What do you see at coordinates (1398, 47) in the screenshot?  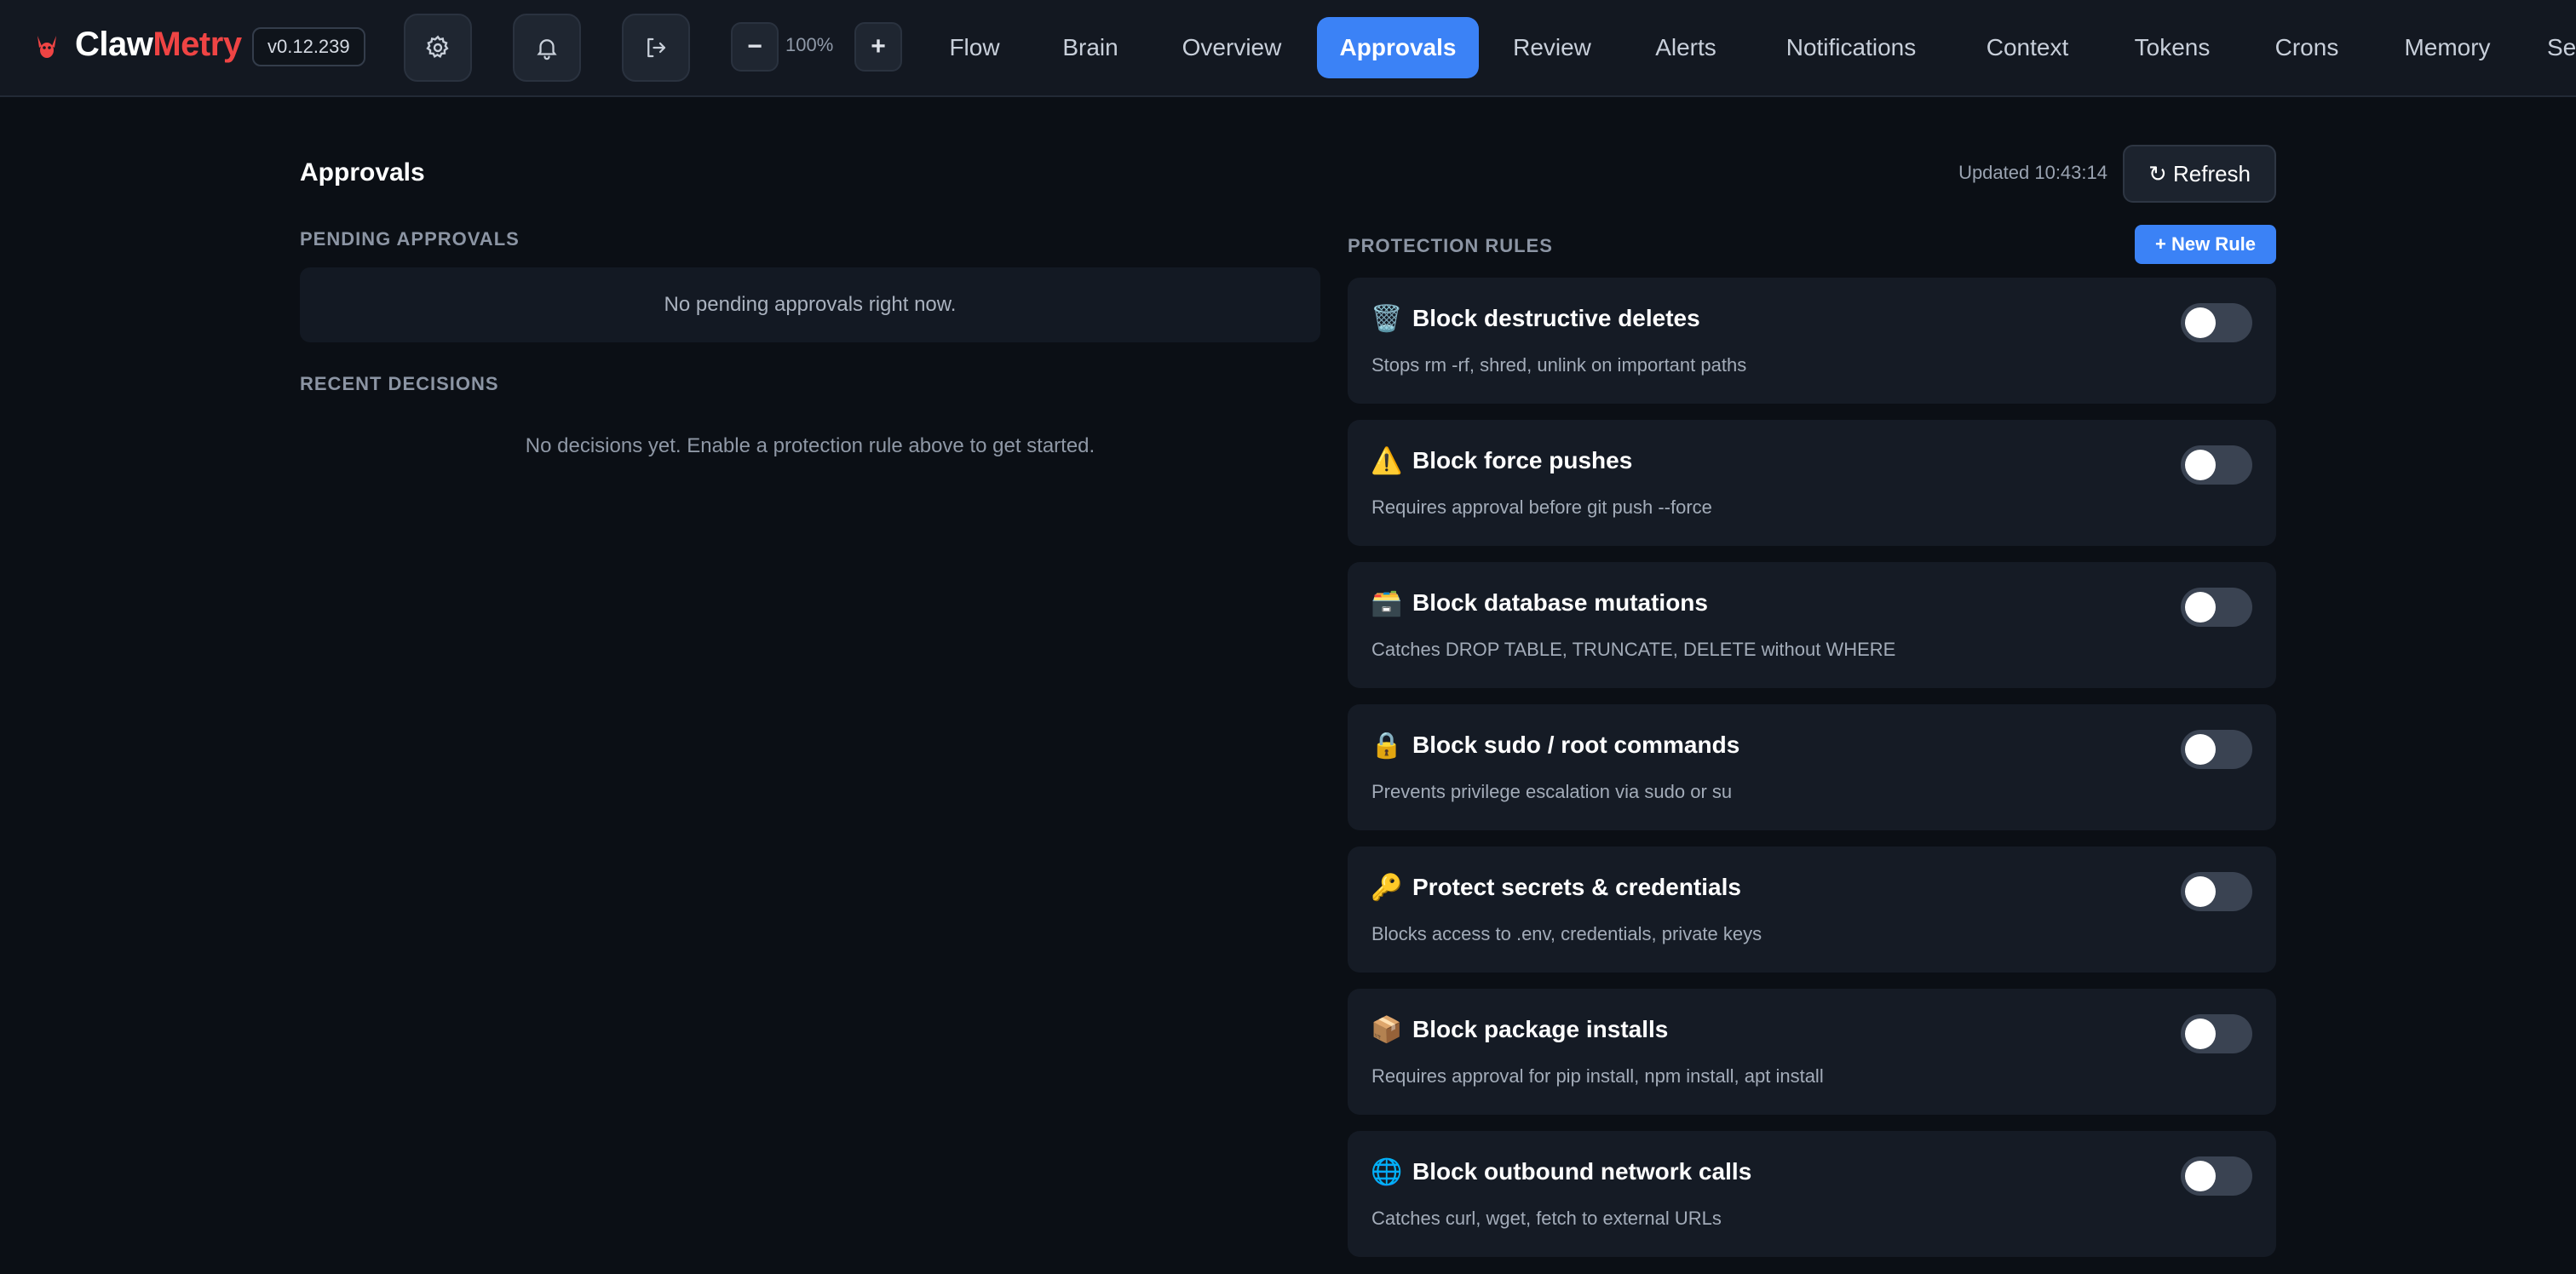 I see `tab-approvals: Approvals` at bounding box center [1398, 47].